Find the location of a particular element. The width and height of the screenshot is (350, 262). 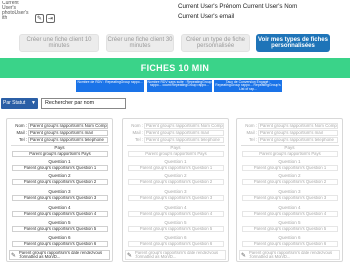

user-photo: Current User's photoUser's ith is located at coordinates (15, 11).